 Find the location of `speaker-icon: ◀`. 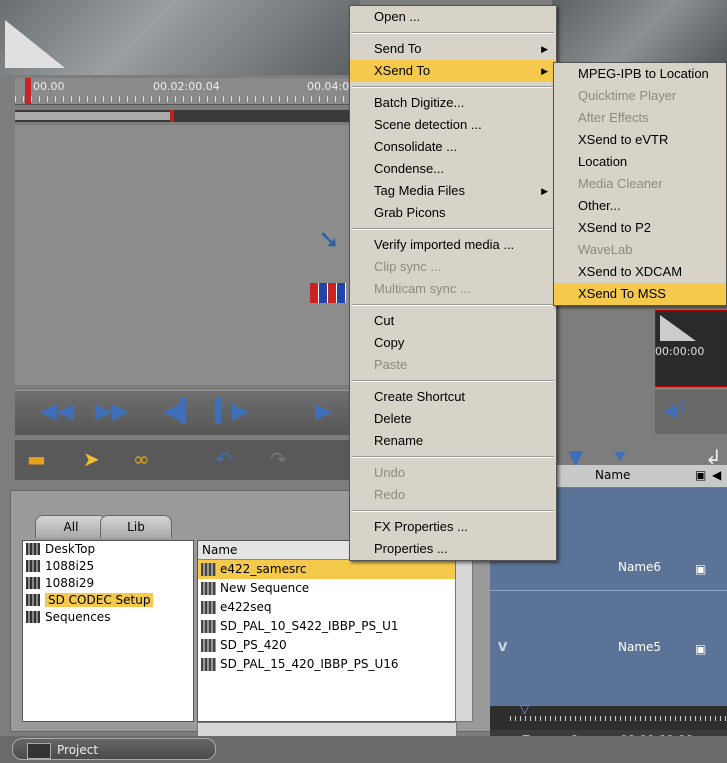

speaker-icon: ◀ is located at coordinates (716, 475).